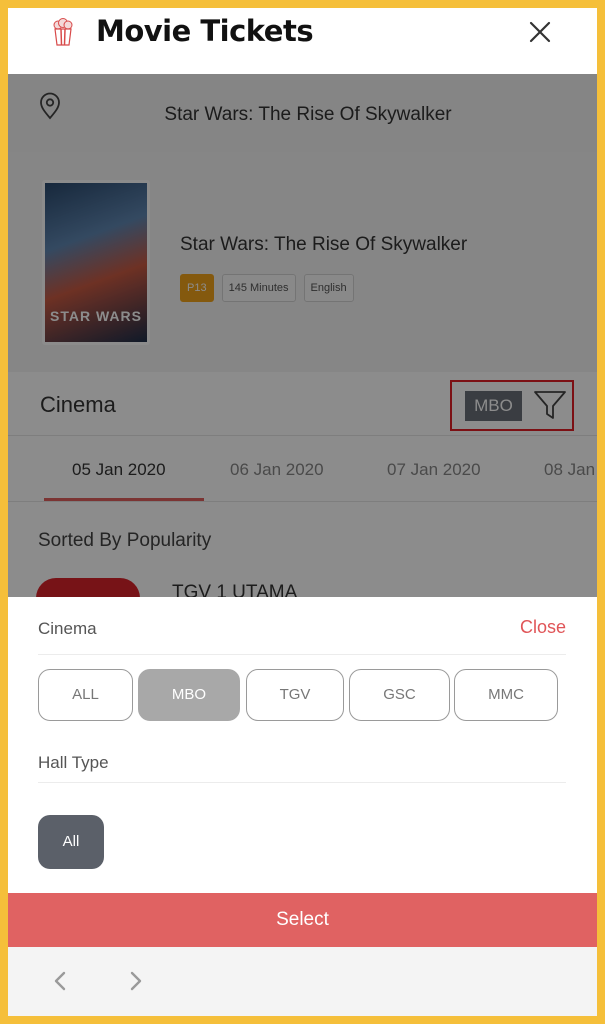 The height and width of the screenshot is (1024, 605). I want to click on app-header: Movie Tickets, so click(302, 41).